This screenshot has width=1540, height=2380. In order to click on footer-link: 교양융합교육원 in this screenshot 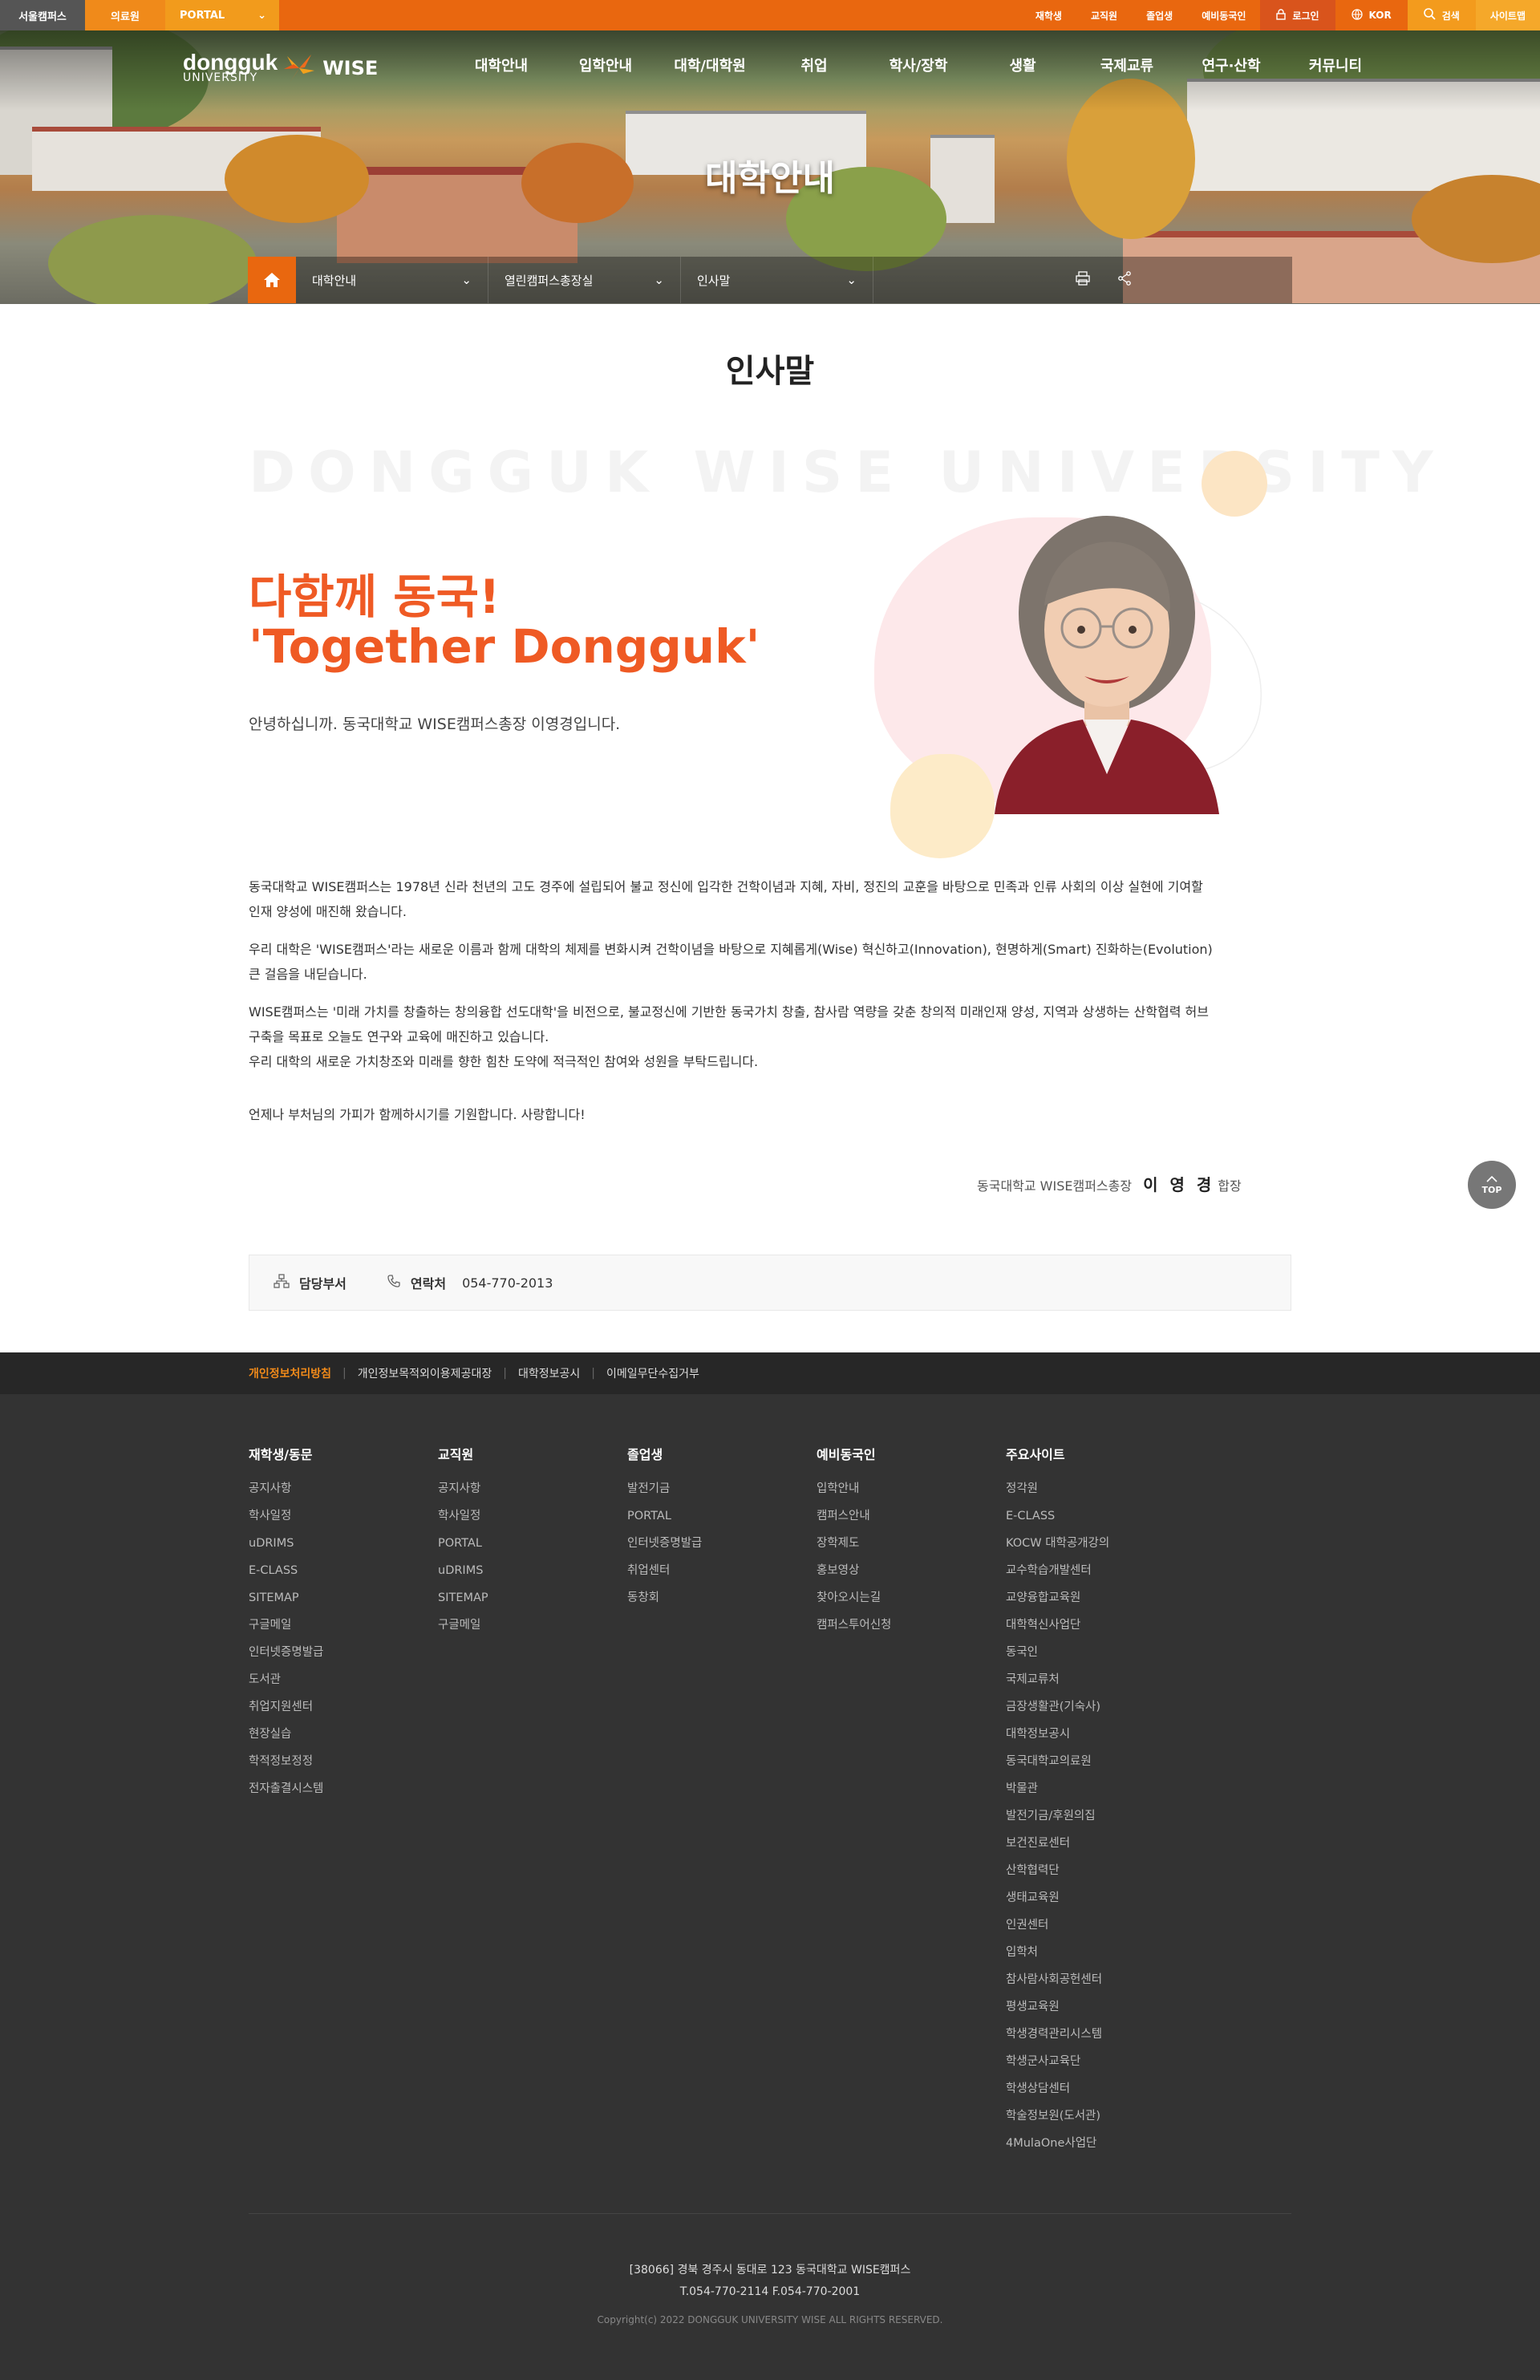, I will do `click(1100, 1603)`.